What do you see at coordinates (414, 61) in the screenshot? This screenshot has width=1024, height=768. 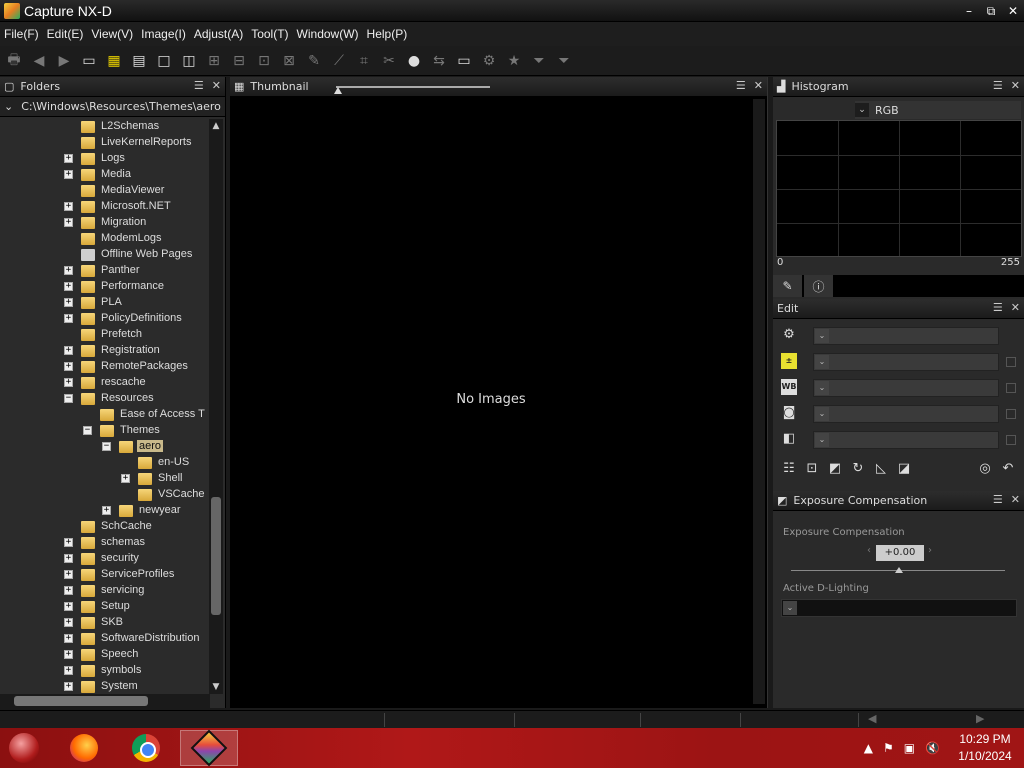 I see `app-launch-icon: ●` at bounding box center [414, 61].